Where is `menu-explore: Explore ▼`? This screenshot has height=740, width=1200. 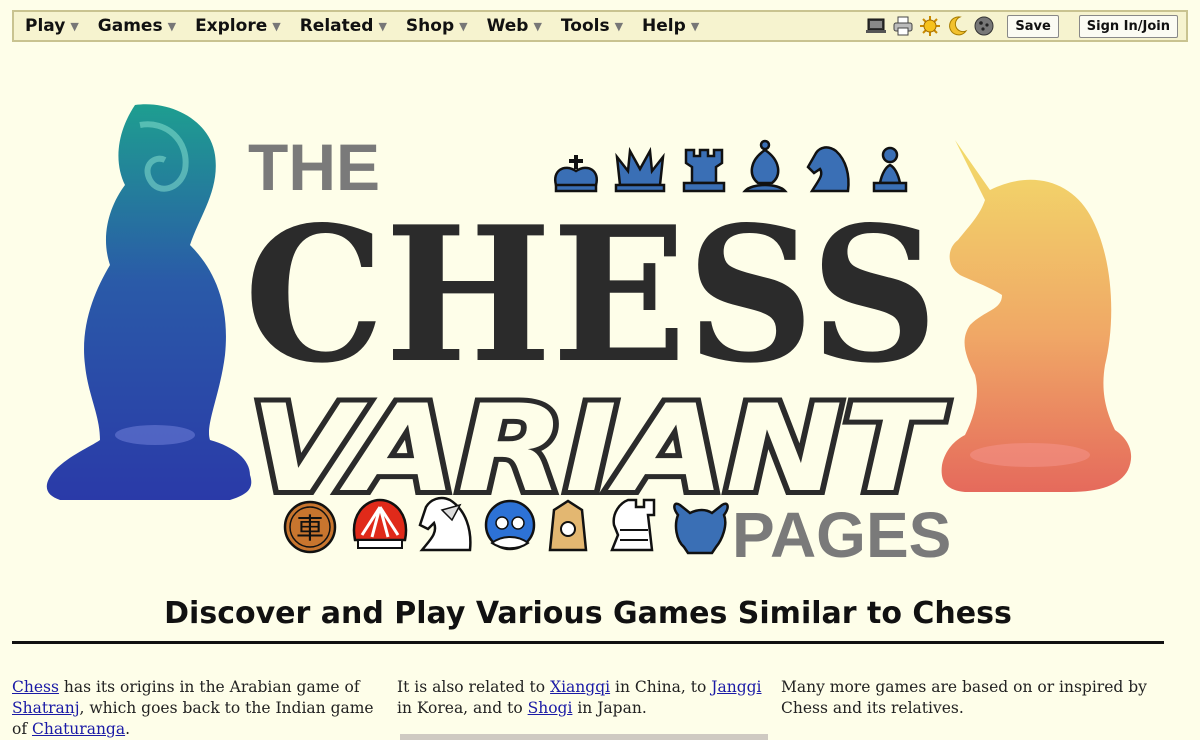
menu-explore: Explore ▼ is located at coordinates (236, 26).